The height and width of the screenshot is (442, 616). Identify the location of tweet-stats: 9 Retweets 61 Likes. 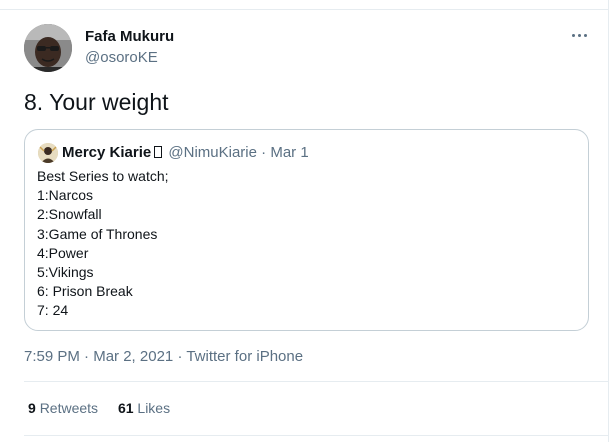
(107, 408).